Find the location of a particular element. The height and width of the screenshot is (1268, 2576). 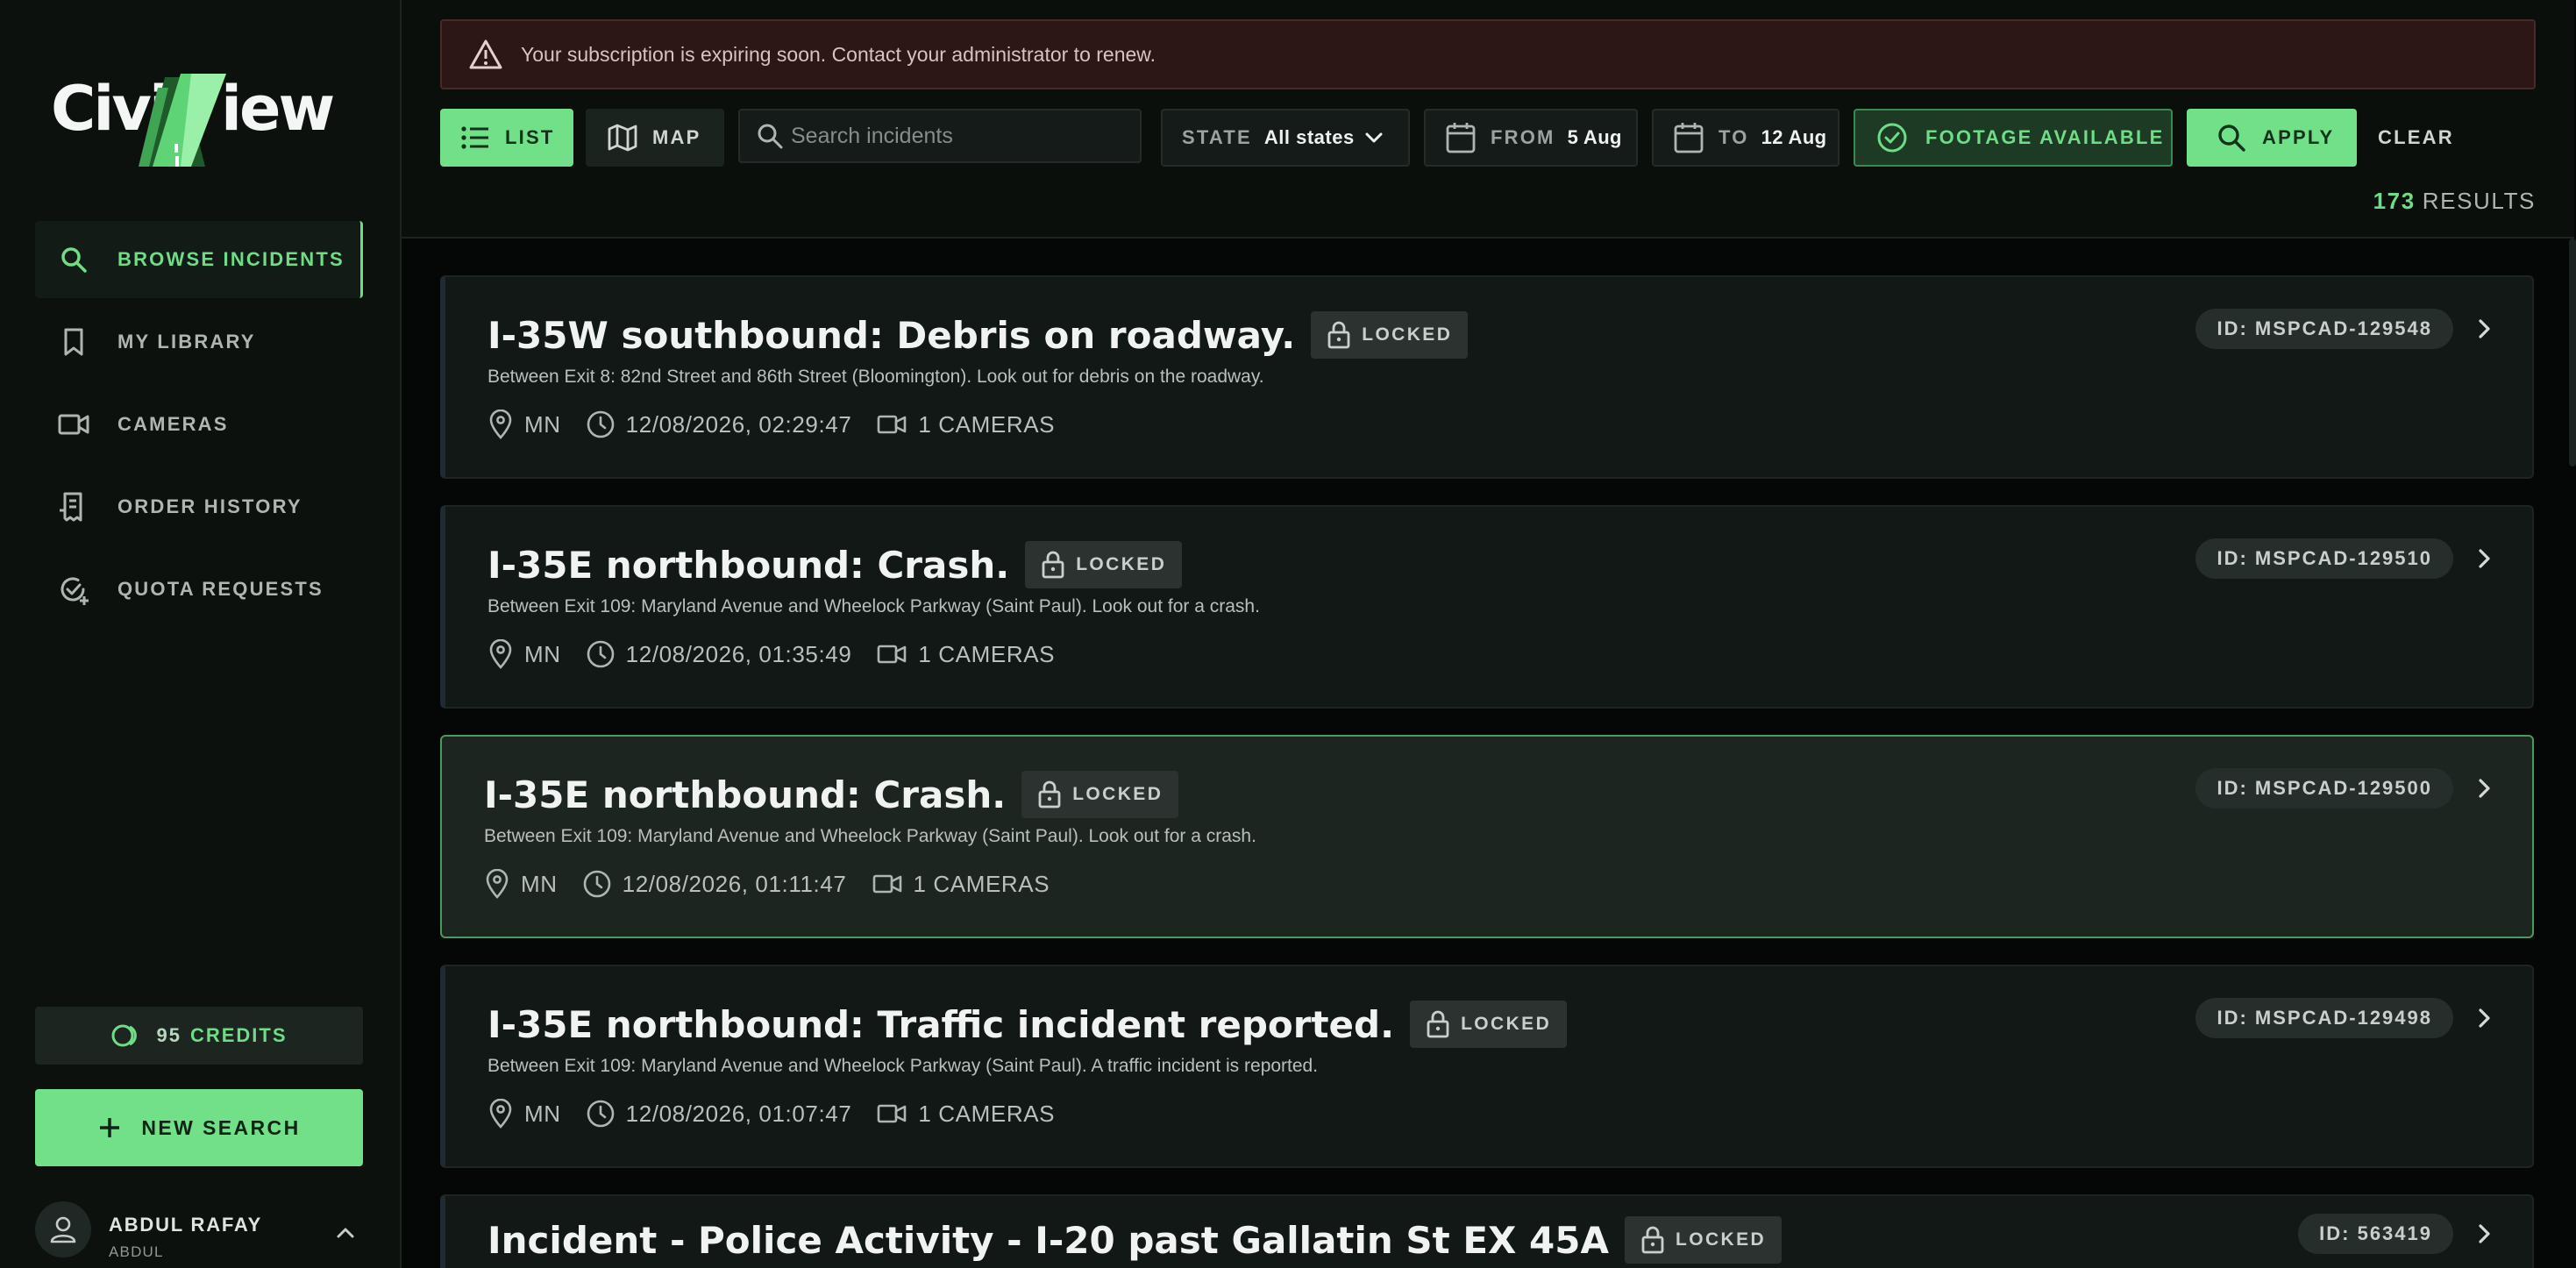

search-input is located at coordinates (957, 136).